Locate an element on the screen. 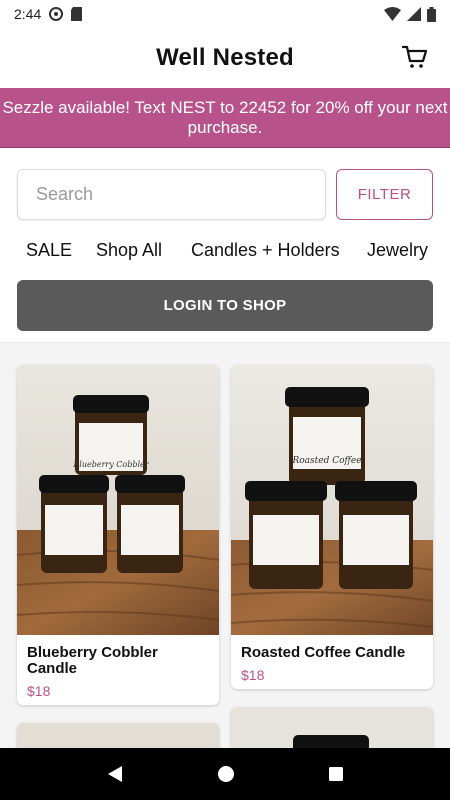  login-to-shop-button: LOGIN TO SHOP is located at coordinates (225, 305).